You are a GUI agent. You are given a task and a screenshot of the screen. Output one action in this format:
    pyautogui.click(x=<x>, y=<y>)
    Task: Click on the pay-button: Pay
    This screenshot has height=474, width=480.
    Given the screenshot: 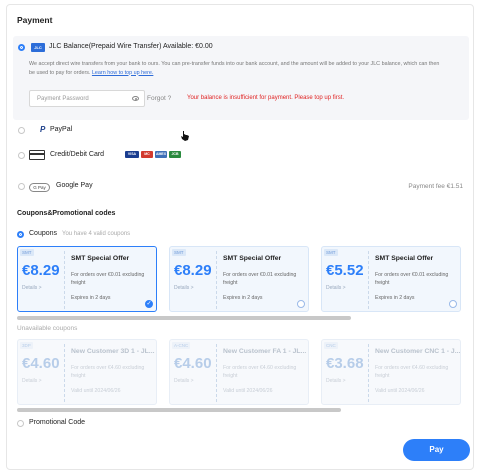 What is the action you would take?
    pyautogui.click(x=436, y=450)
    